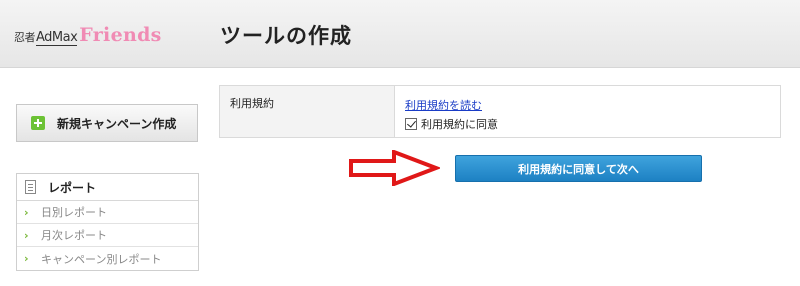 Image resolution: width=800 pixels, height=286 pixels. Describe the element at coordinates (459, 124) in the screenshot. I see `agree-checkbox-label: 利用規約に同意` at that location.